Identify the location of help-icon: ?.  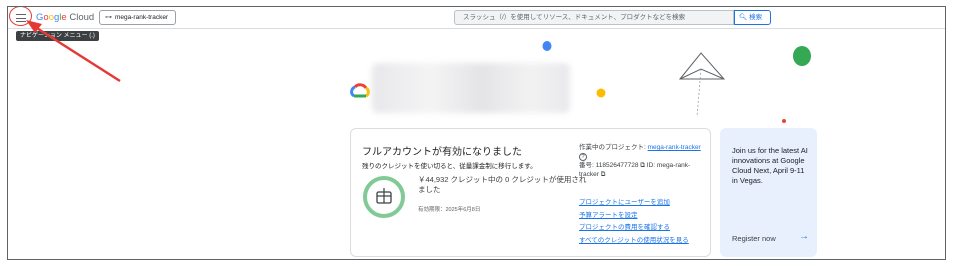
(583, 157).